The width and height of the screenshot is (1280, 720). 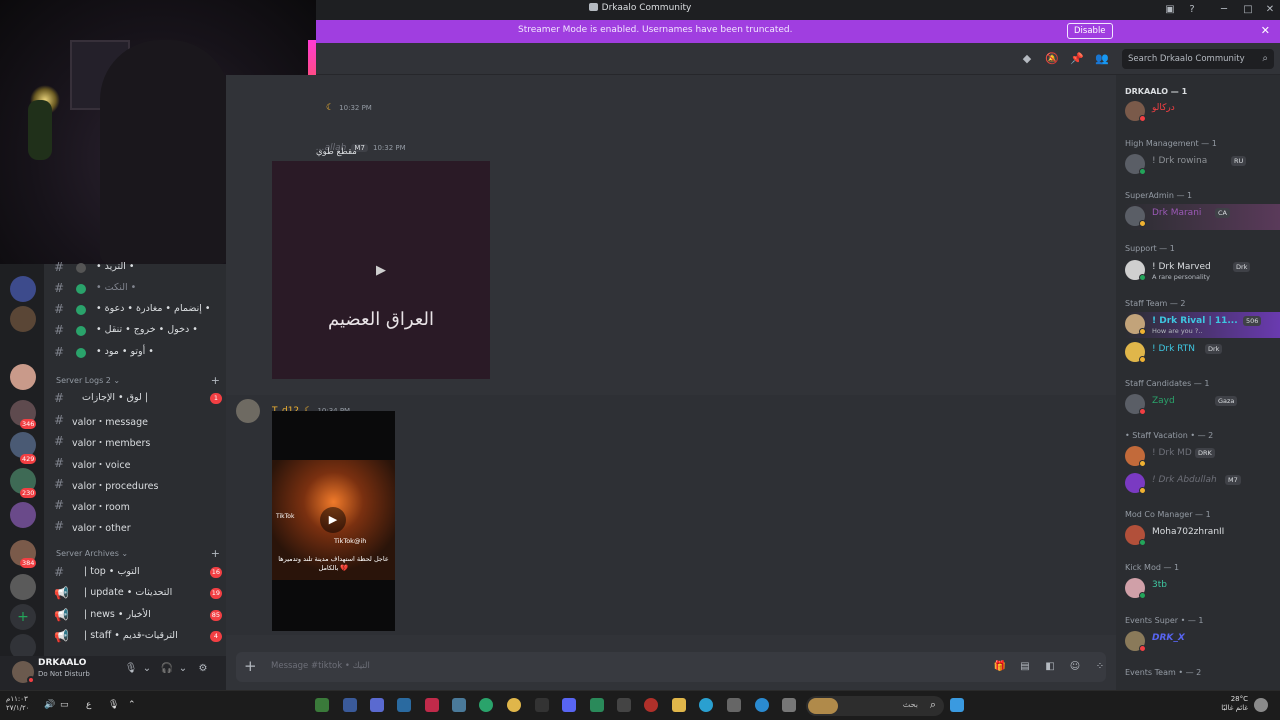 What do you see at coordinates (138, 331) in the screenshot?
I see `channel-item: # • دخول • خروج • تنقل •` at bounding box center [138, 331].